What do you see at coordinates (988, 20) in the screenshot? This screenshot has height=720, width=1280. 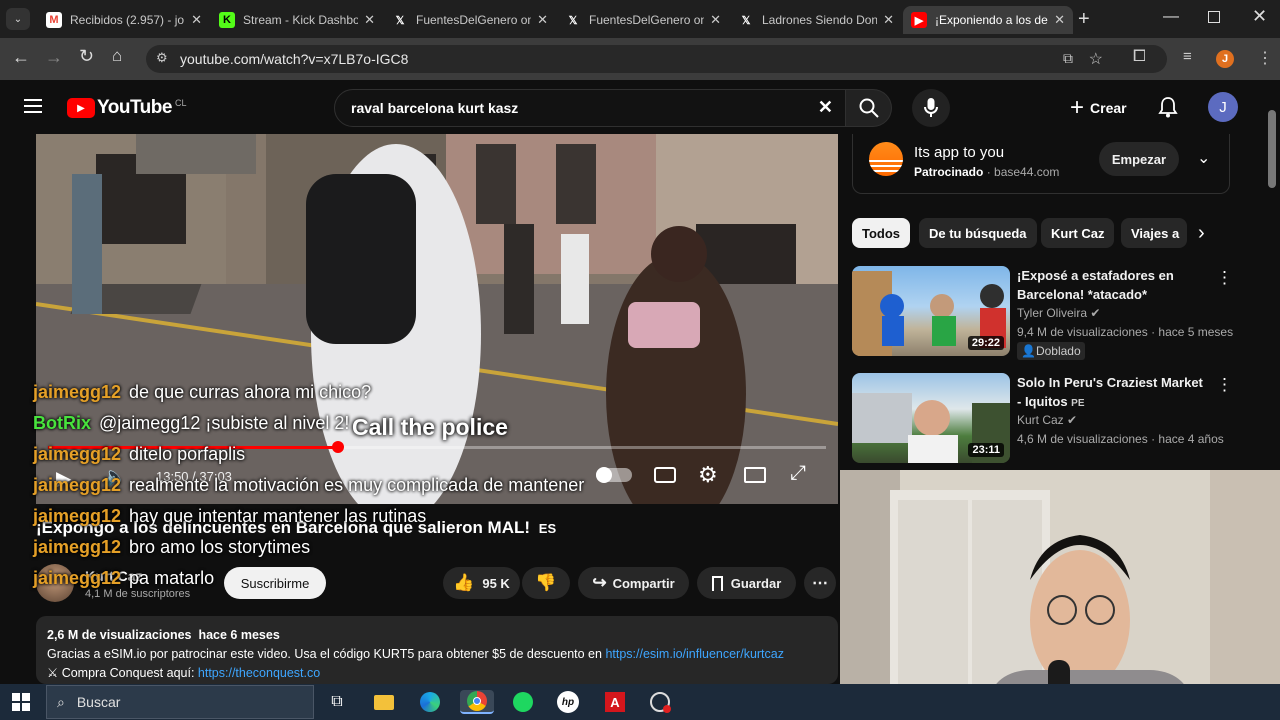 I see `browser-tab: ▶ ¡Exponiendo a los del ✕` at bounding box center [988, 20].